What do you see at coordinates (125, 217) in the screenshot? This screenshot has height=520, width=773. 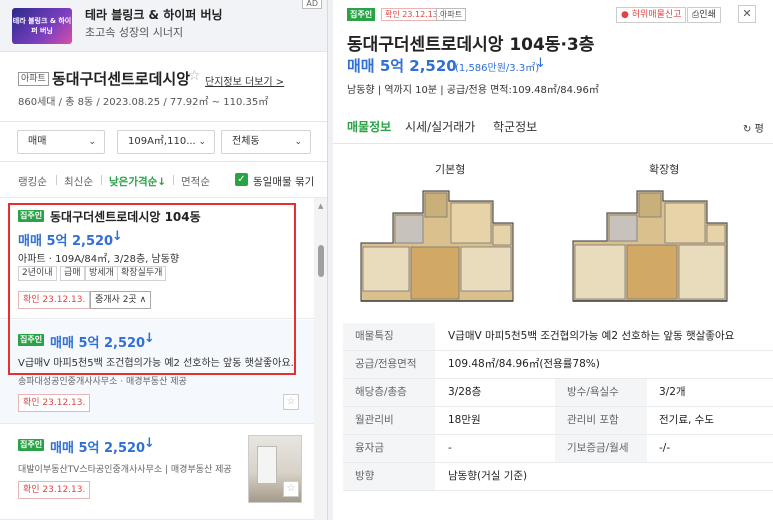 I see `listing-title: 동대구더센트로데시앙 104동` at bounding box center [125, 217].